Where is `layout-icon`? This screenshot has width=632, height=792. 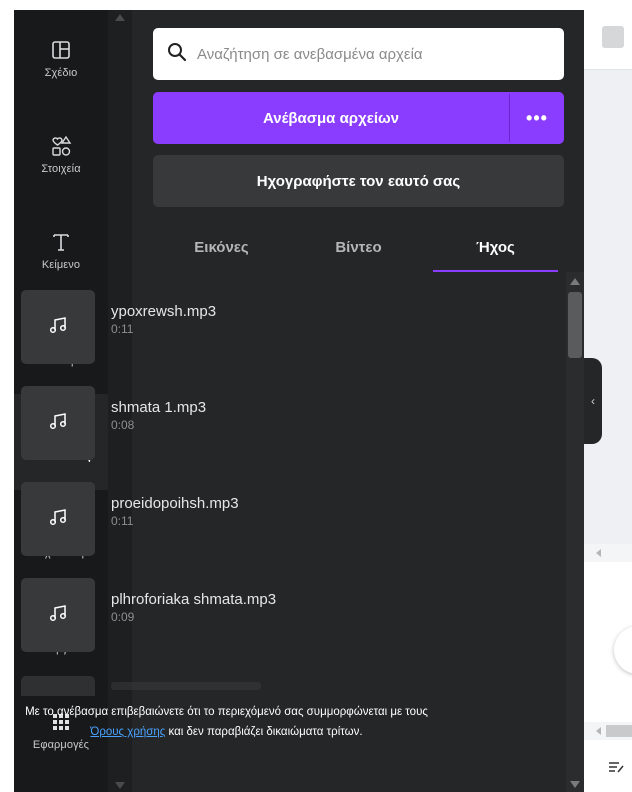 layout-icon is located at coordinates (61, 50).